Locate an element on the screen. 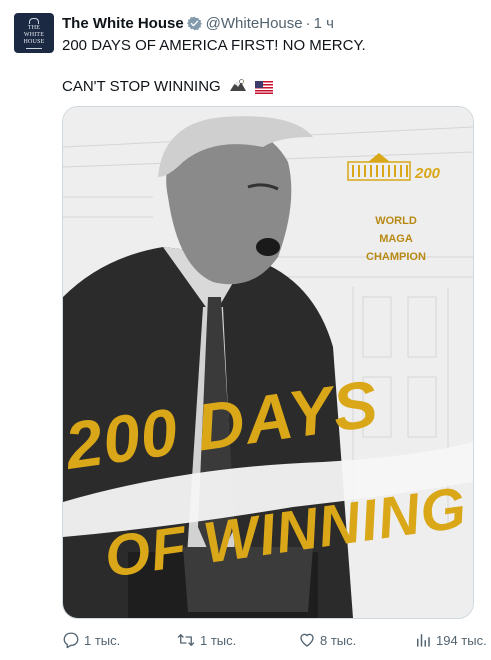 Image resolution: width=491 pixels, height=660 pixels. like-count: 8 тыс. is located at coordinates (338, 640).